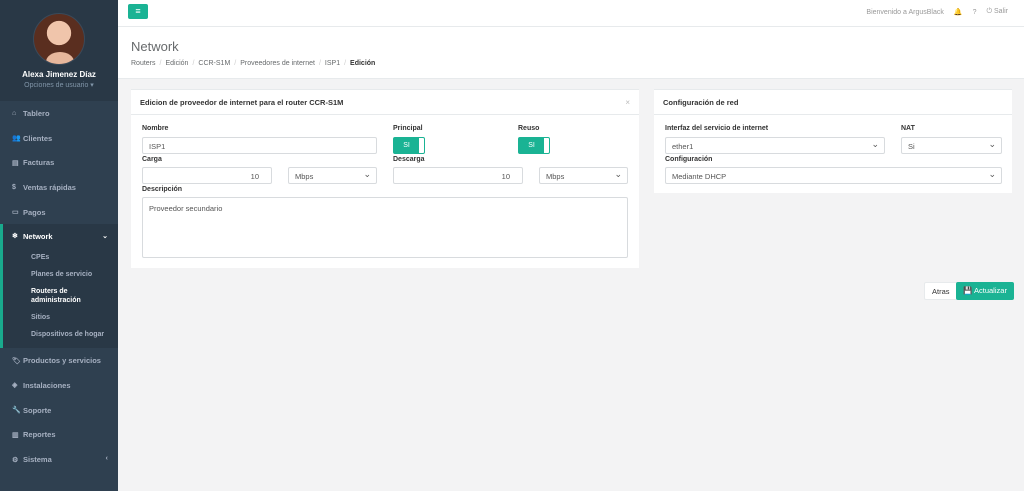 This screenshot has width=1024, height=491. Describe the element at coordinates (59, 85) in the screenshot. I see `user-options-dropdown: Opciones de usuario ▾` at that location.